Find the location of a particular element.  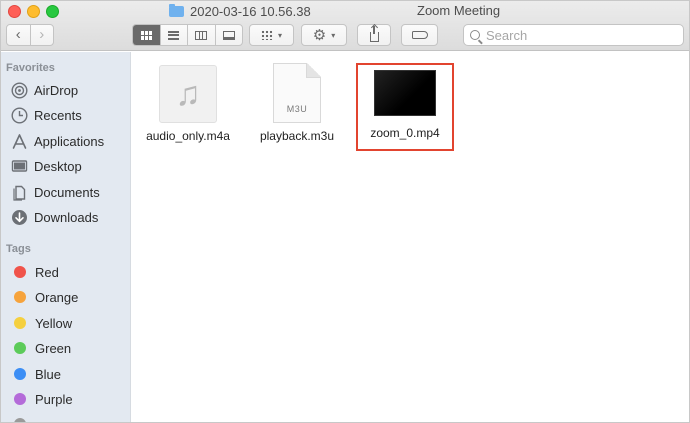

sidebar-tag-gray is located at coordinates (22, 418).